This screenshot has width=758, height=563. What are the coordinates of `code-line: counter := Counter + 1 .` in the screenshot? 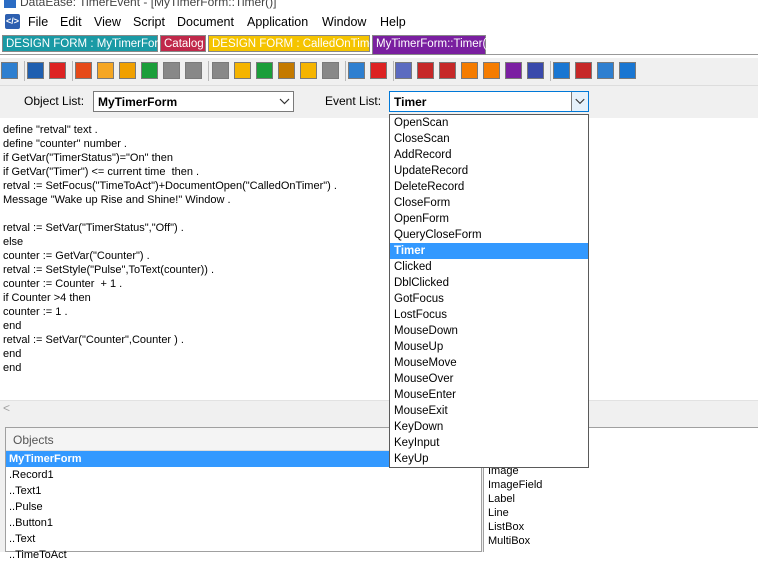 It's located at (63, 284).